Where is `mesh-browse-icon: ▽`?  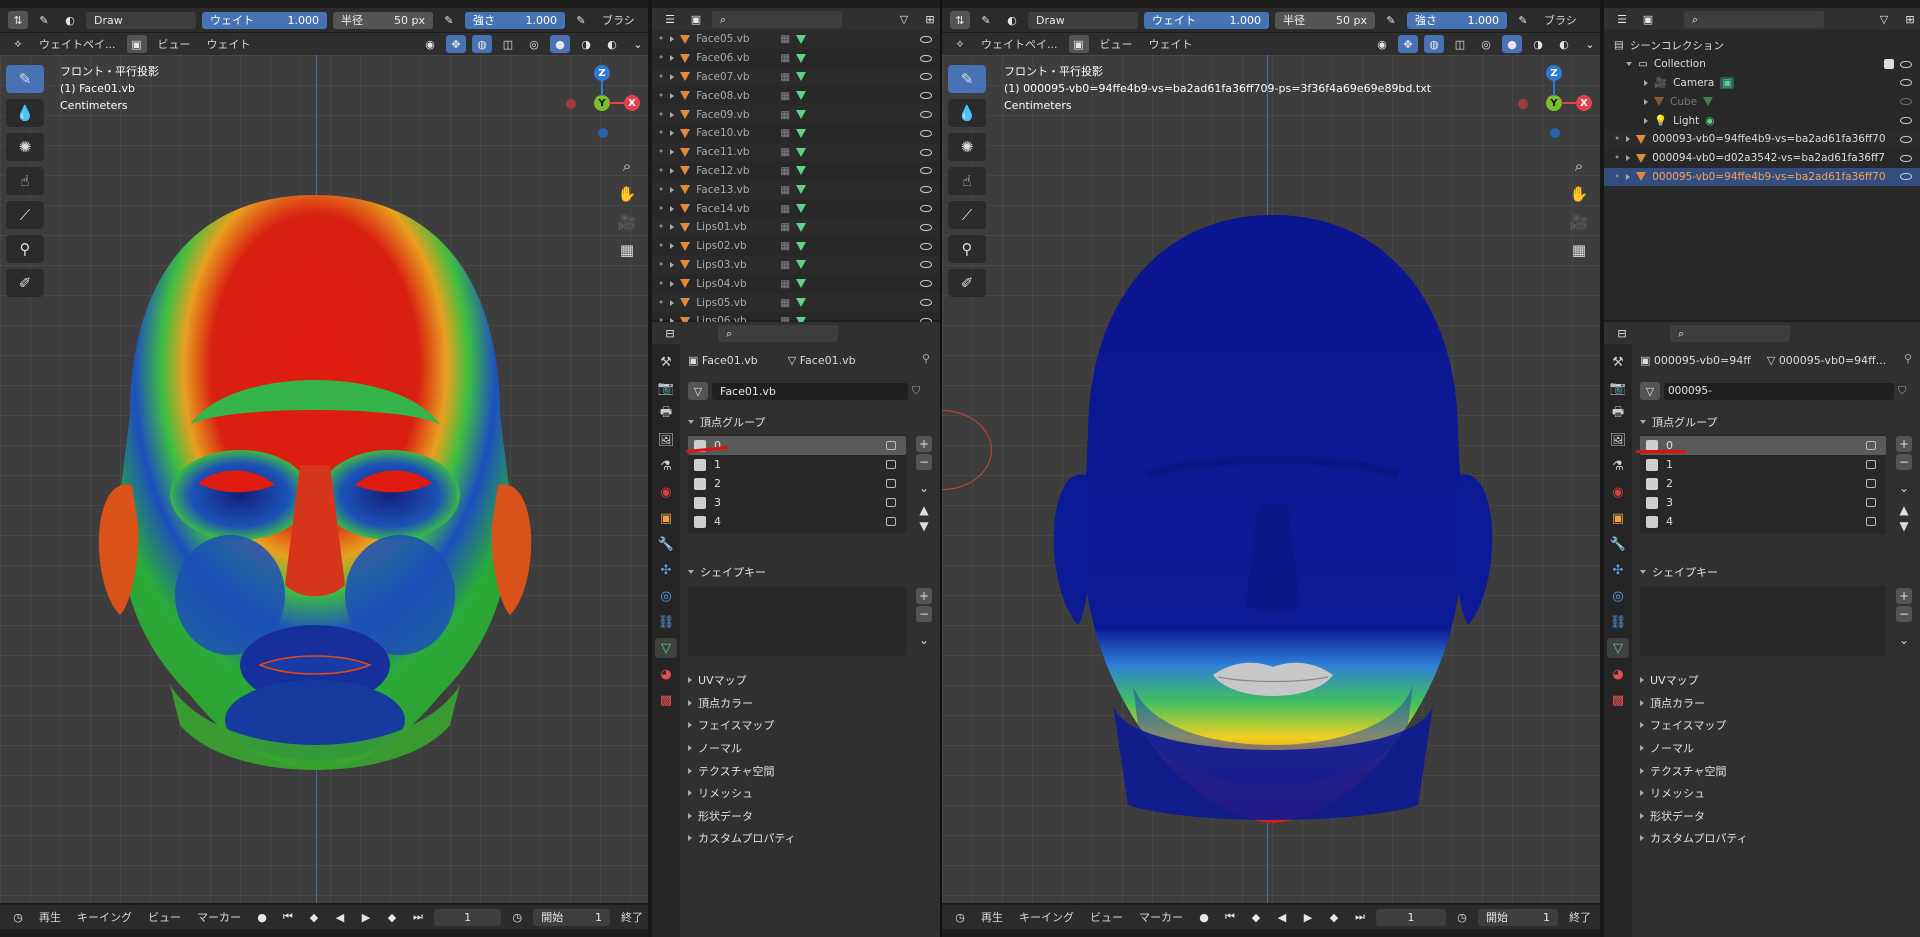 mesh-browse-icon: ▽ is located at coordinates (1650, 391).